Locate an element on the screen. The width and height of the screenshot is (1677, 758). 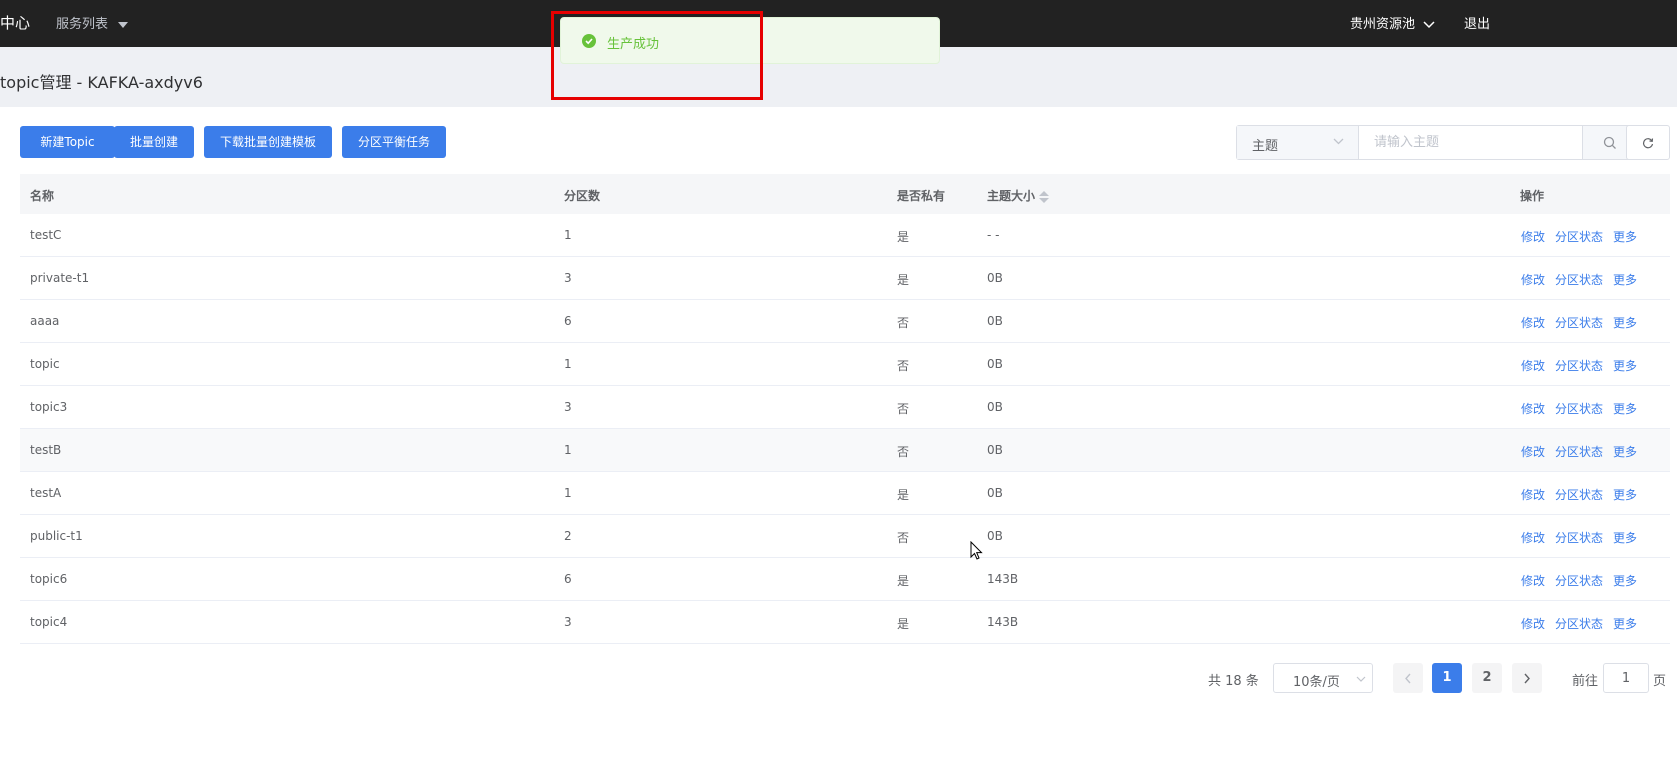
table-header: 名称 分区数 是否私有 主题大小 操作 is located at coordinates (845, 194).